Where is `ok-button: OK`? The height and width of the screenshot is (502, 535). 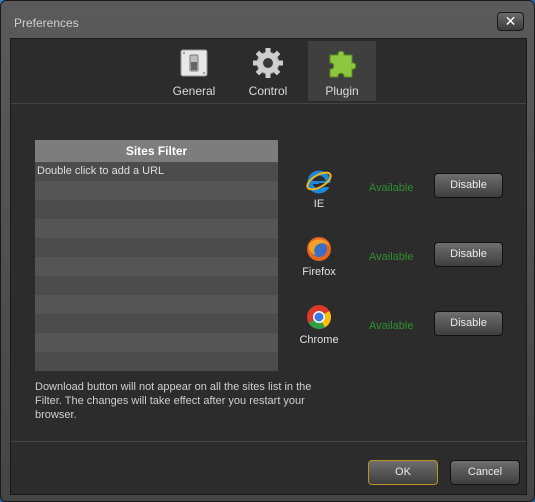 ok-button: OK is located at coordinates (403, 472).